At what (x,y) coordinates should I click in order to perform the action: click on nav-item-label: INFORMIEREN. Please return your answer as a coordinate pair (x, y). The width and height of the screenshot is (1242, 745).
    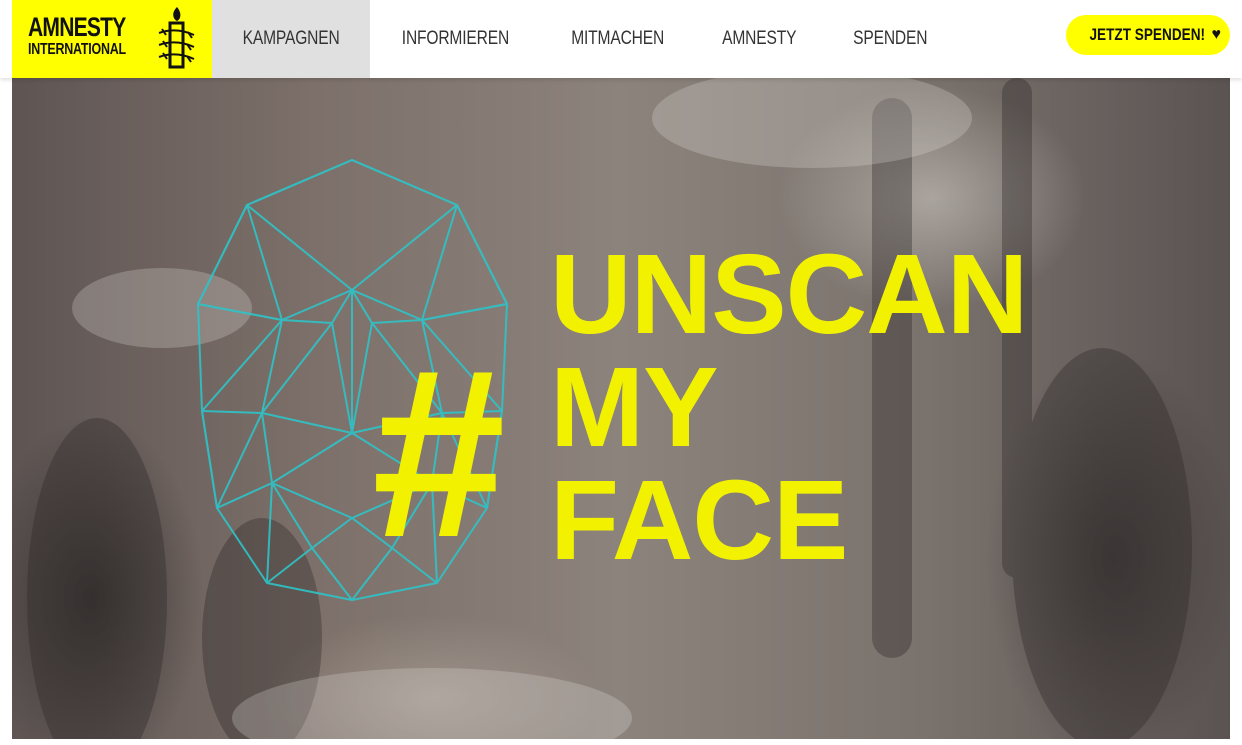
    Looking at the image, I should click on (455, 38).